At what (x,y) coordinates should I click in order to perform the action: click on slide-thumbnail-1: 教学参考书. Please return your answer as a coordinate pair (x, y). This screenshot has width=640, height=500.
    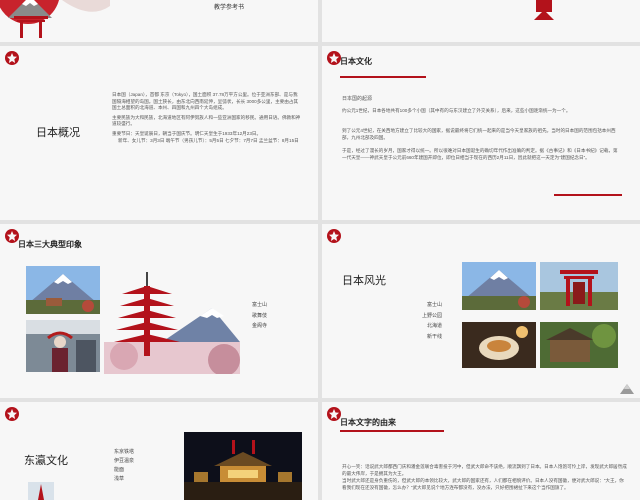
    Looking at the image, I should click on (159, 21).